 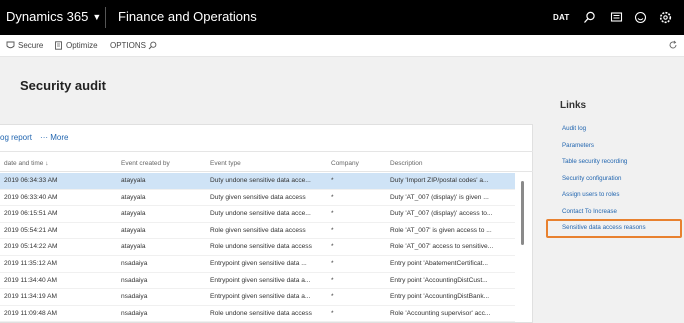 What do you see at coordinates (31, 197) in the screenshot?
I see `cell-date: 2019 06:33:40 AM` at bounding box center [31, 197].